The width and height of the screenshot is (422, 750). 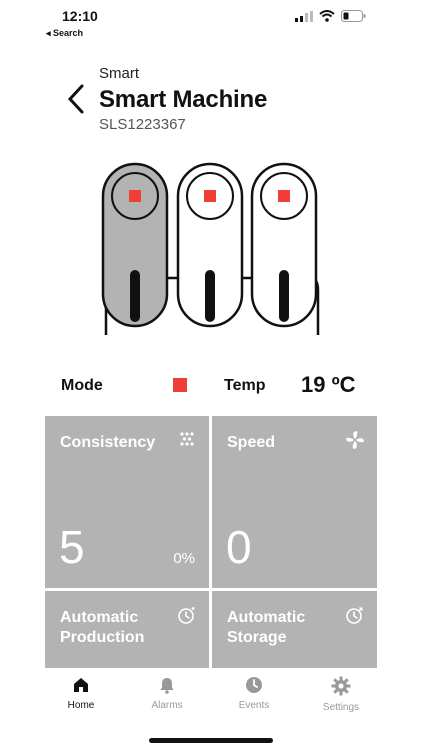 I want to click on temp-value: 19 ºC, so click(x=328, y=384).